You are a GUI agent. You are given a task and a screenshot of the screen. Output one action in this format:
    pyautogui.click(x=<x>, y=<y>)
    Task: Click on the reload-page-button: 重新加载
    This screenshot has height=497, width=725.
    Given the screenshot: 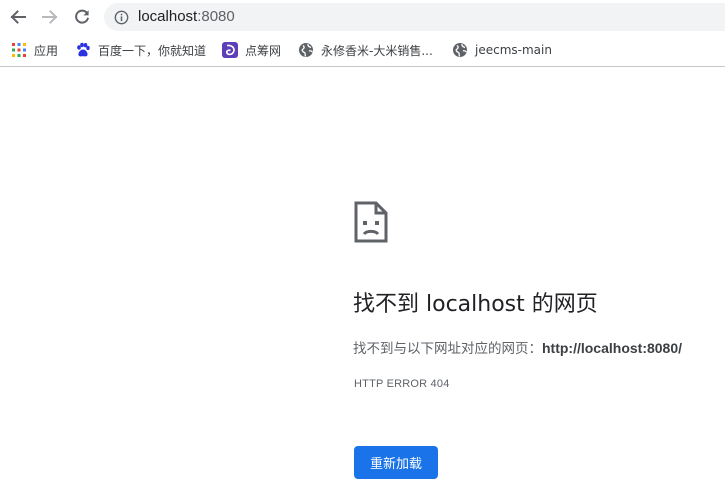 What is the action you would take?
    pyautogui.click(x=396, y=462)
    